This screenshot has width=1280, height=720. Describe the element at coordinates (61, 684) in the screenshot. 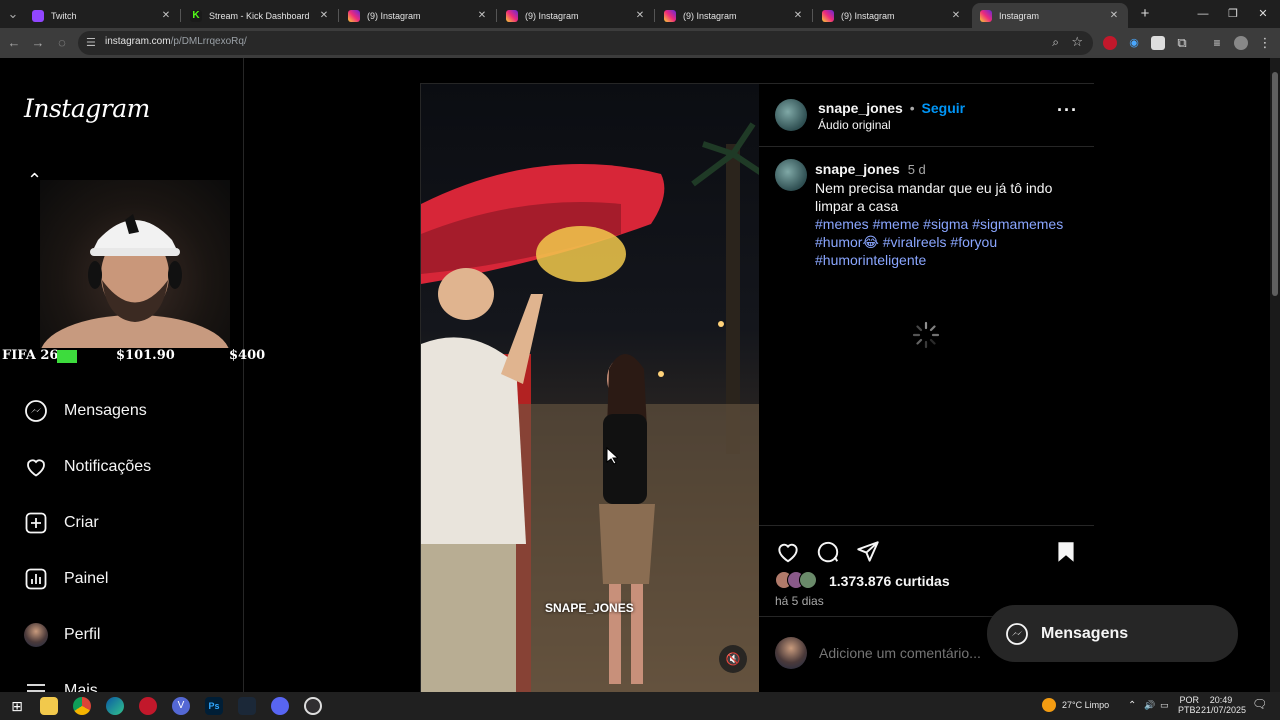

I see `sidebar-item-mais: Mais` at that location.